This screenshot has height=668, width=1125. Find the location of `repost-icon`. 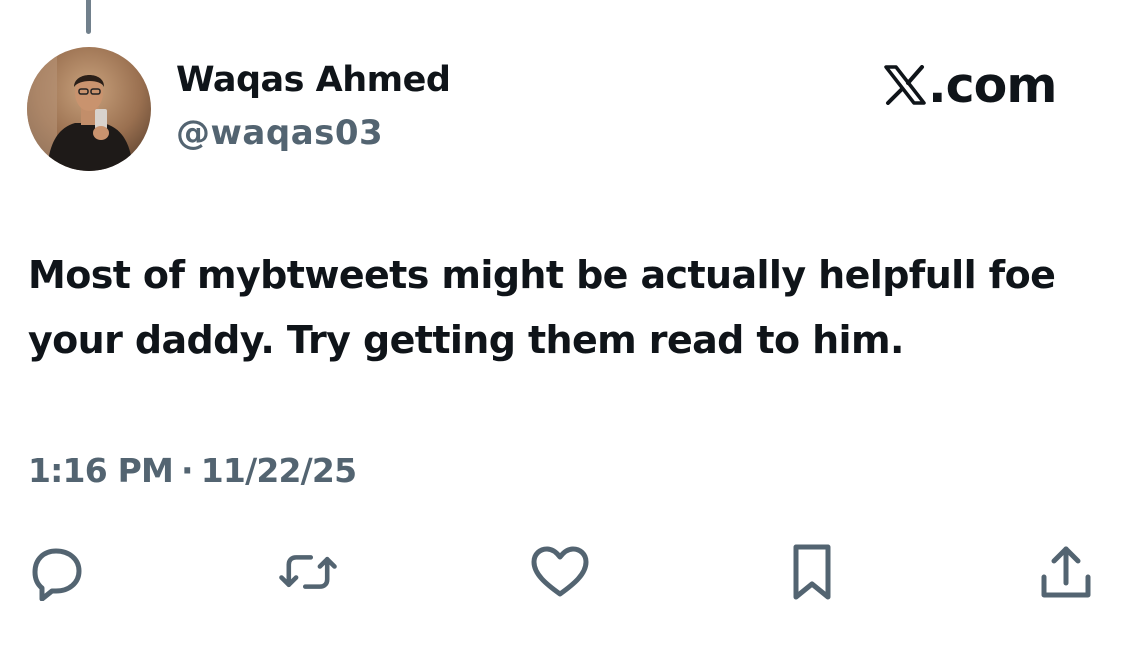

repost-icon is located at coordinates (308, 572).